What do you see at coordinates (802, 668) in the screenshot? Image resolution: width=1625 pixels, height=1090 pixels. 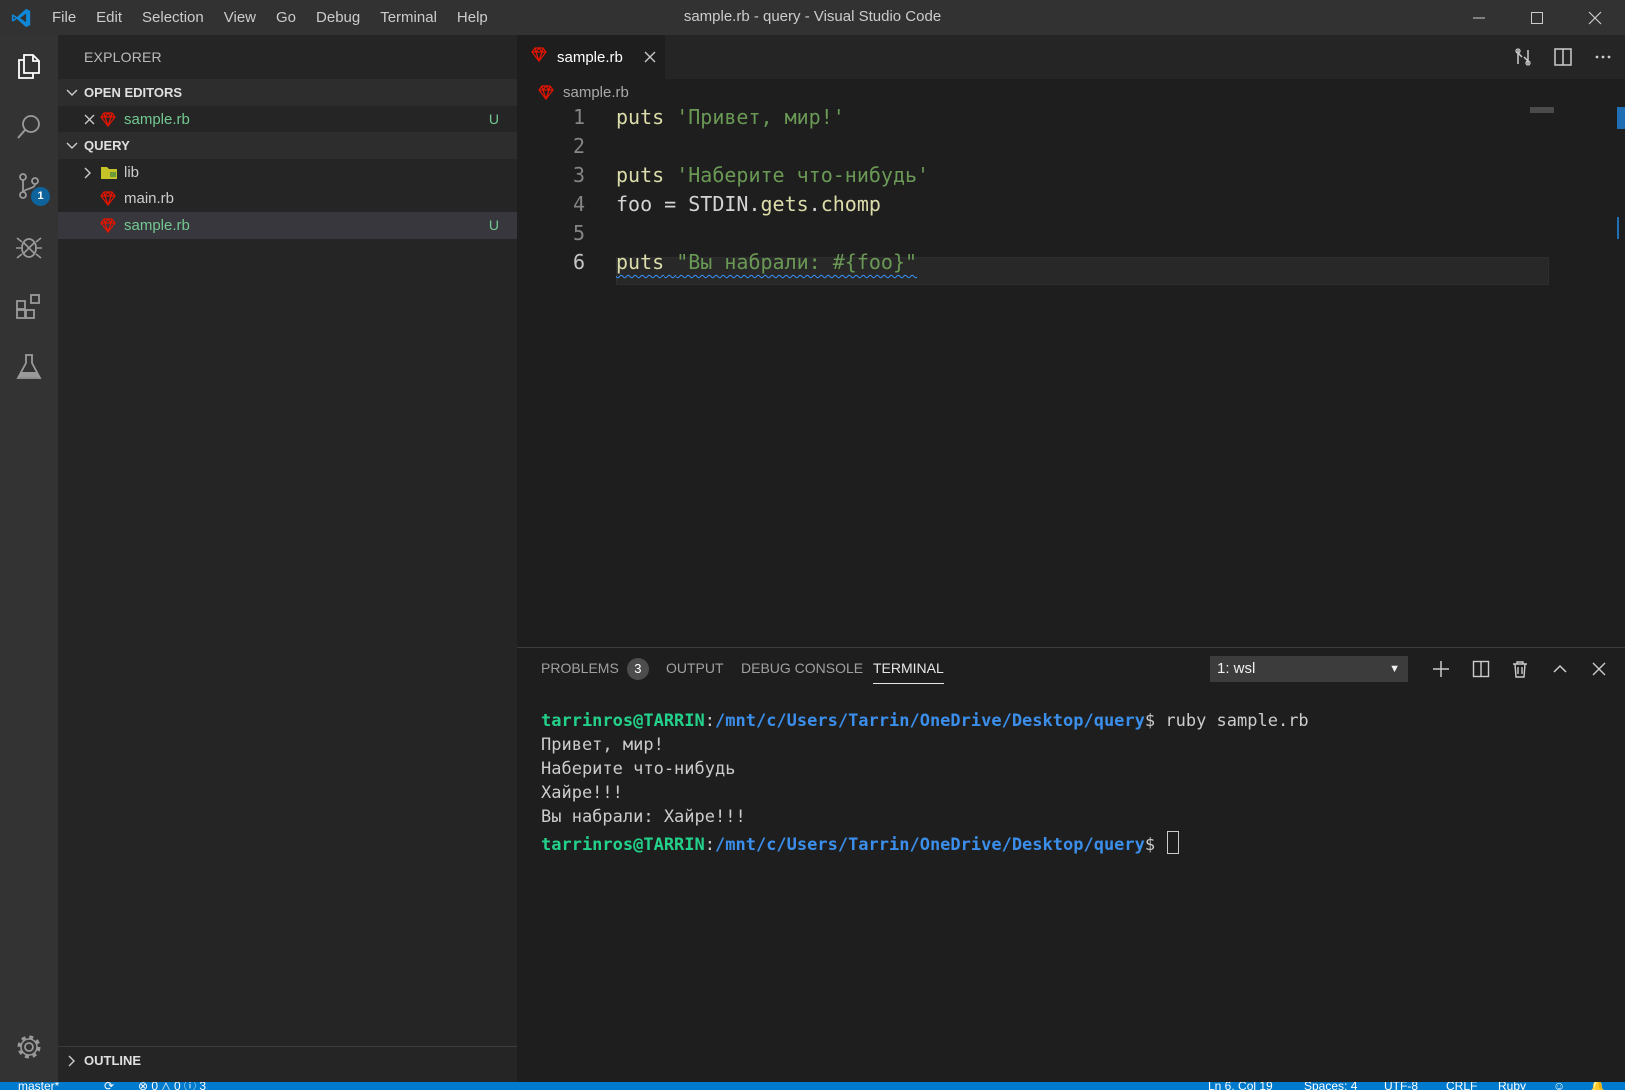 I see `tab-debug-console: DEBUG CONSOLE` at bounding box center [802, 668].